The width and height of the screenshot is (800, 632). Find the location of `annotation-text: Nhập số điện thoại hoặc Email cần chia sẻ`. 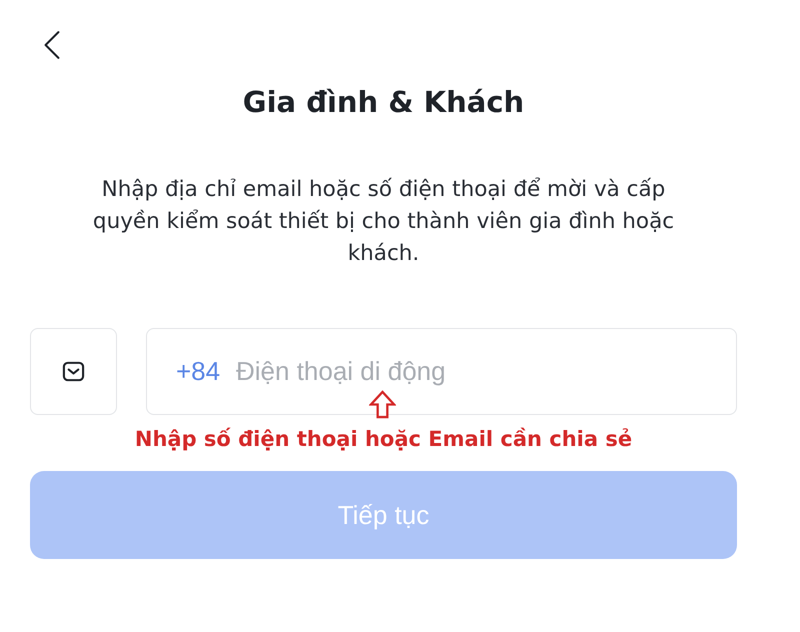

annotation-text: Nhập số điện thoại hoặc Email cần chia sẻ is located at coordinates (383, 439).